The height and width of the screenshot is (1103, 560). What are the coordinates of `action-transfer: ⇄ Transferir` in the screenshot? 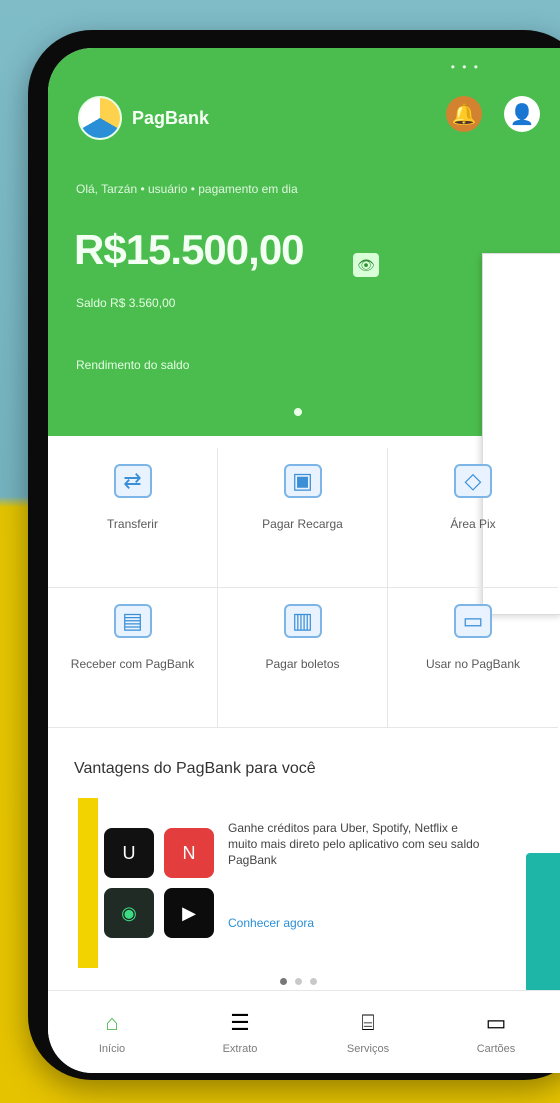 It's located at (133, 518).